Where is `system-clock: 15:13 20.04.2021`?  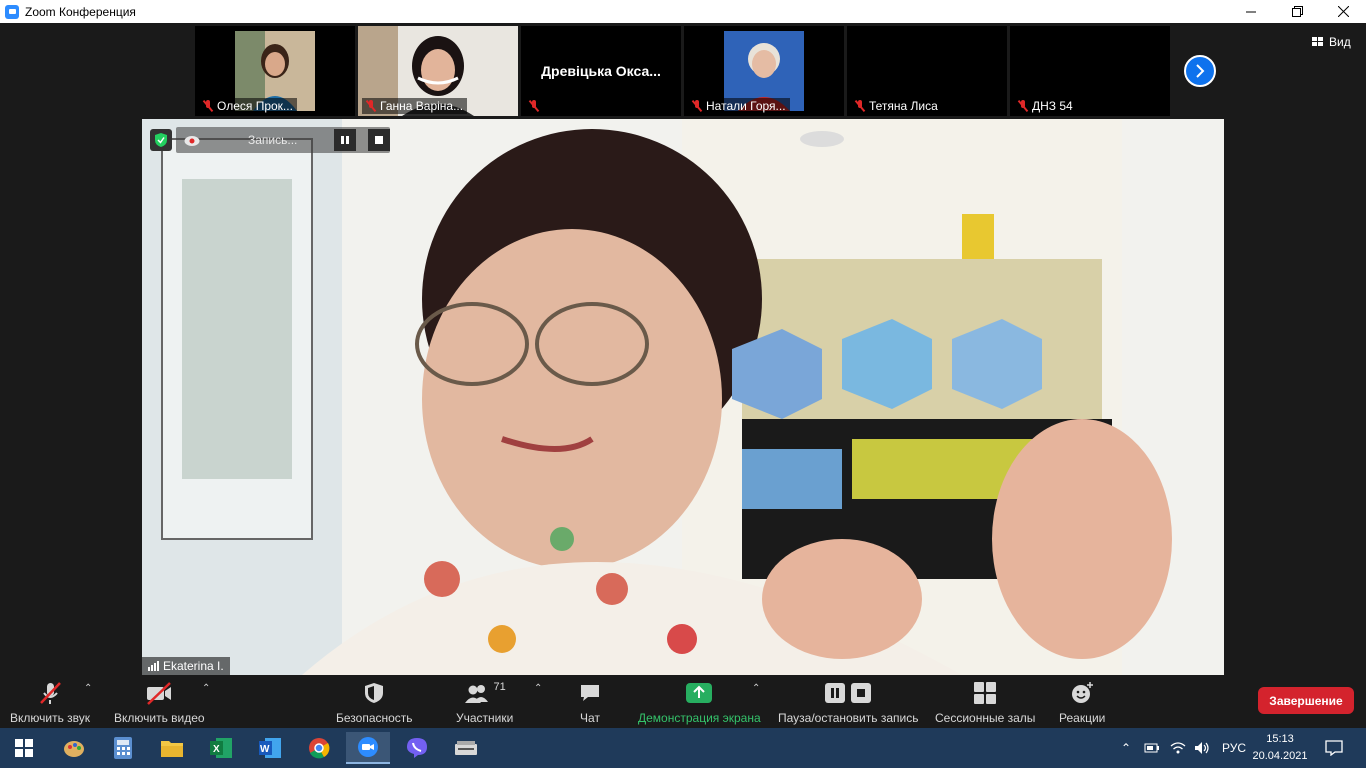 system-clock: 15:13 20.04.2021 is located at coordinates (1280, 748).